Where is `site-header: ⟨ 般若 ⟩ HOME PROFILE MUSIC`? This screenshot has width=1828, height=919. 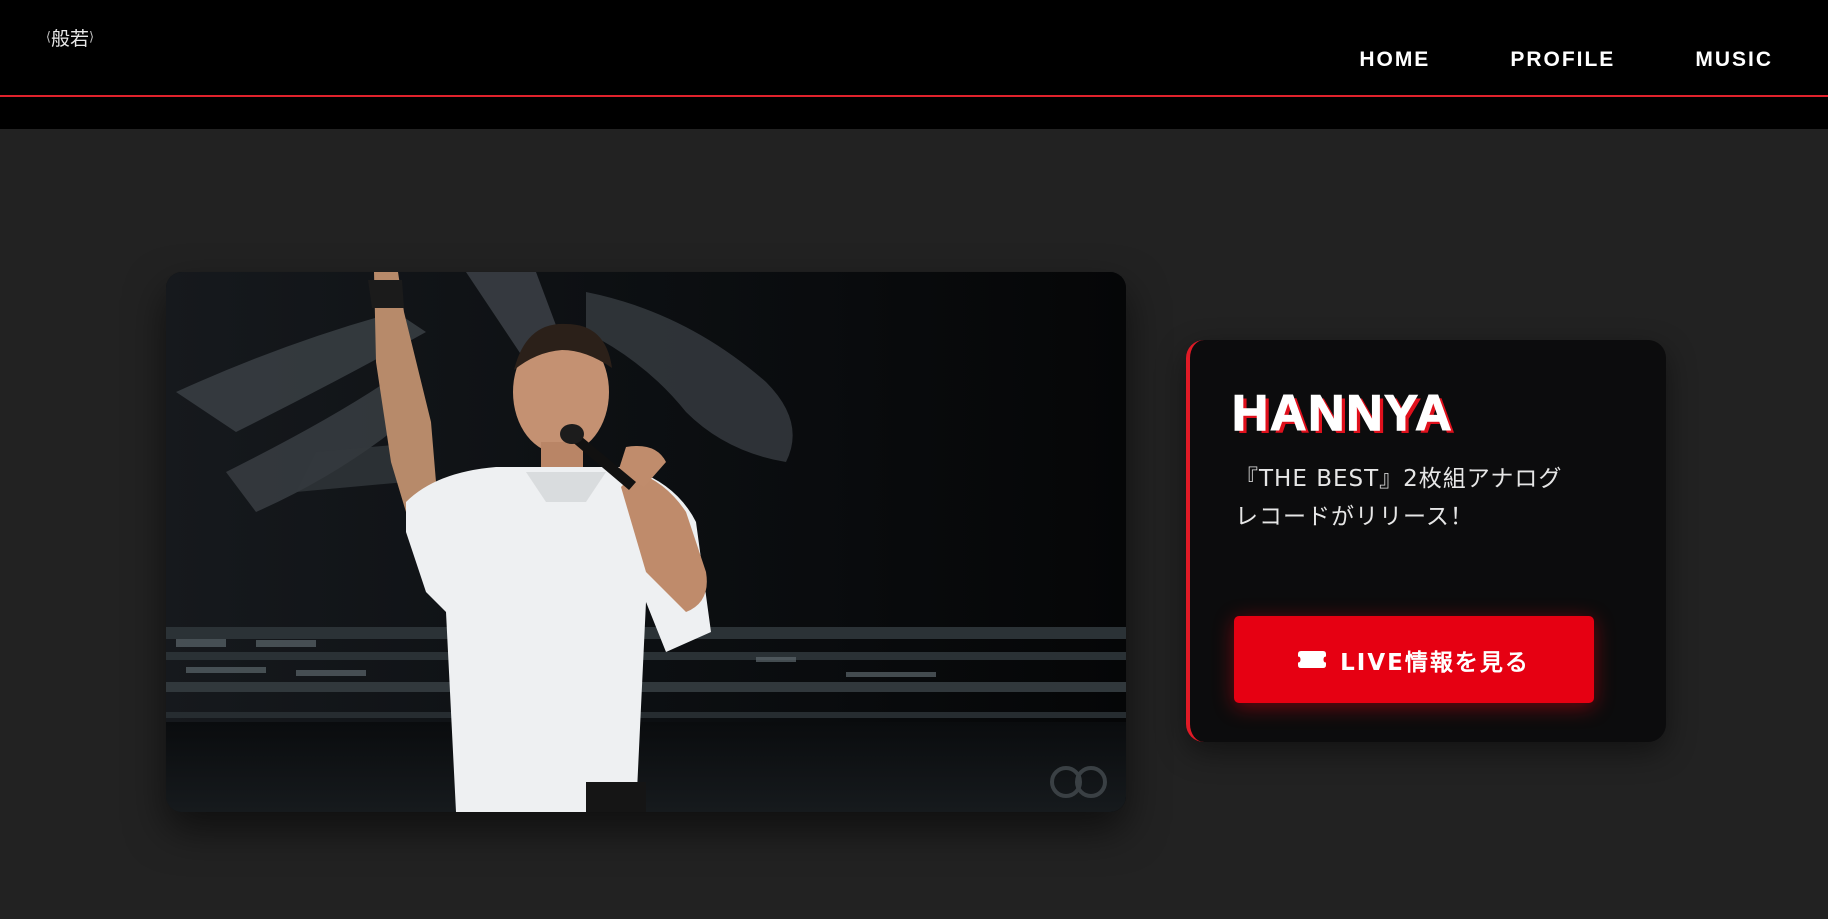 site-header: ⟨ 般若 ⟩ HOME PROFILE MUSIC is located at coordinates (914, 48).